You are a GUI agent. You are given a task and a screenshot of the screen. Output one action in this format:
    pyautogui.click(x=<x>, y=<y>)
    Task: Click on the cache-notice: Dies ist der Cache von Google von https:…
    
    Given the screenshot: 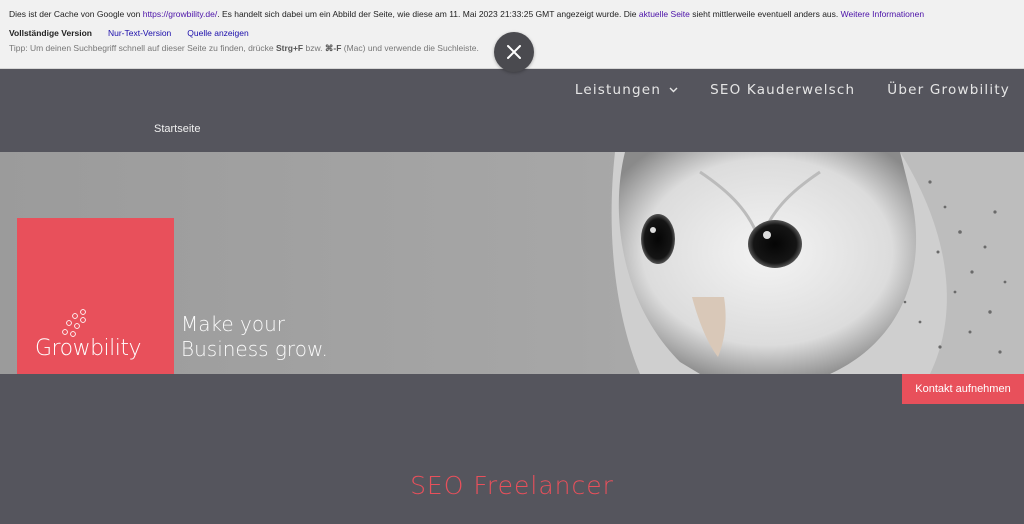 What is the action you would take?
    pyautogui.click(x=466, y=14)
    